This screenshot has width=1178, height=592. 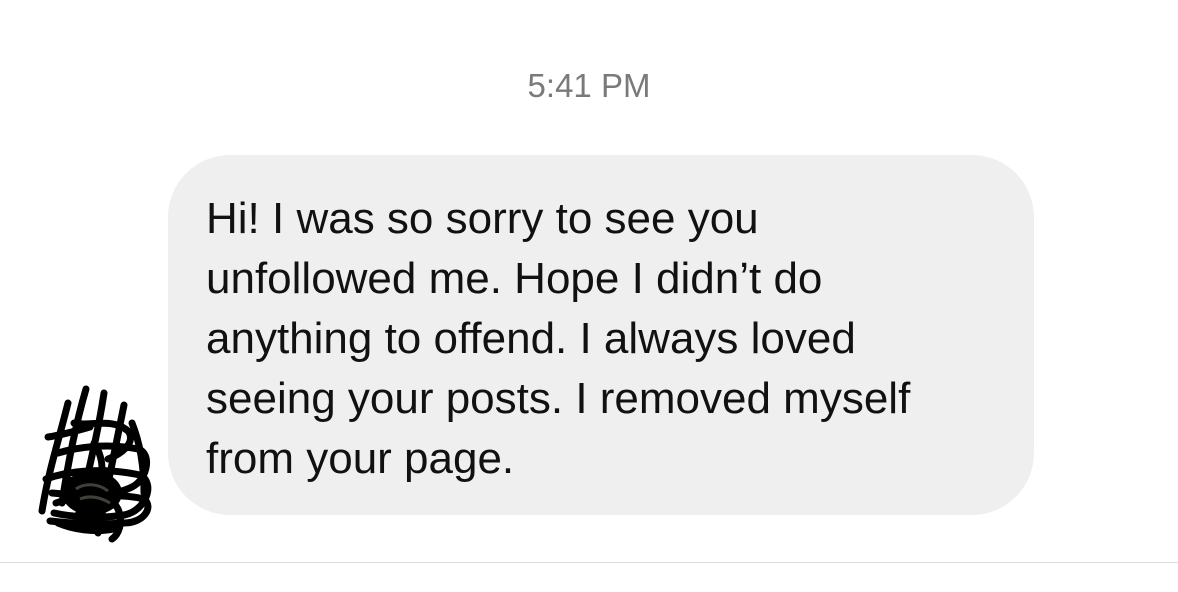 I want to click on scribbled-out-avatar-icon, so click(x=95, y=463).